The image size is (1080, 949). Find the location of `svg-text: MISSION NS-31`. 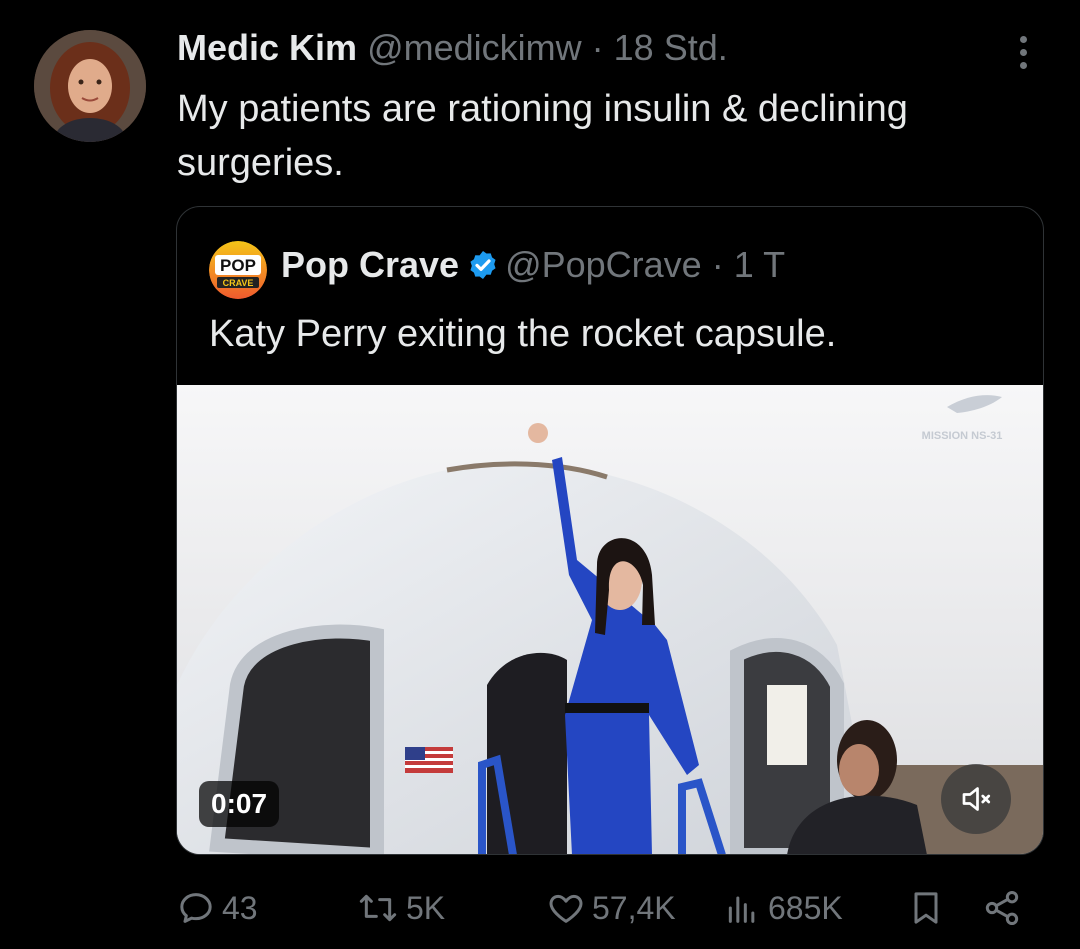

svg-text: MISSION NS-31 is located at coordinates (962, 436).